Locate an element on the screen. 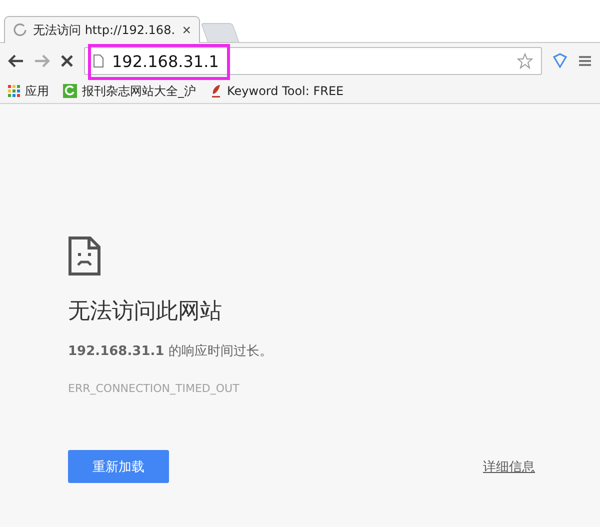  bookmark-item: 应用 is located at coordinates (28, 91).